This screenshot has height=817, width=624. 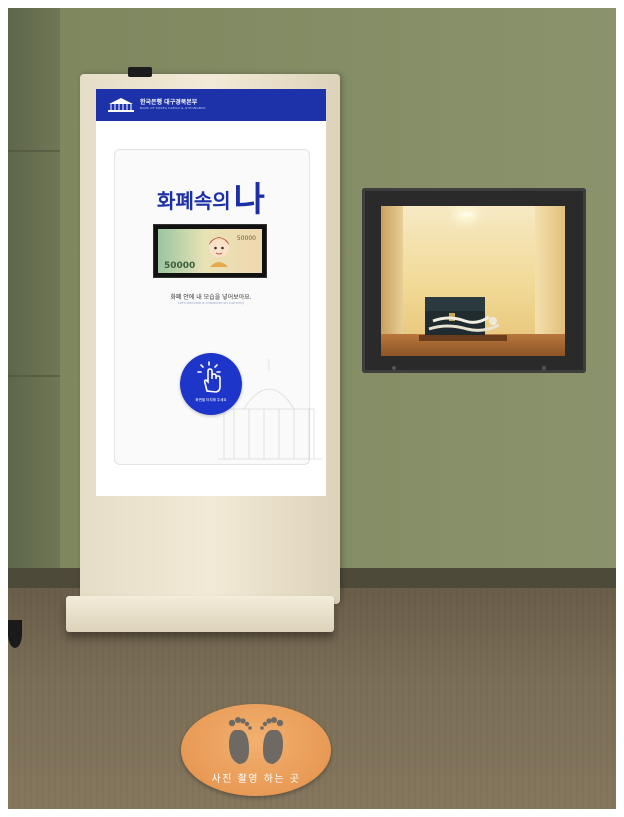 What do you see at coordinates (180, 266) in the screenshot?
I see `banknote-value: 50000` at bounding box center [180, 266].